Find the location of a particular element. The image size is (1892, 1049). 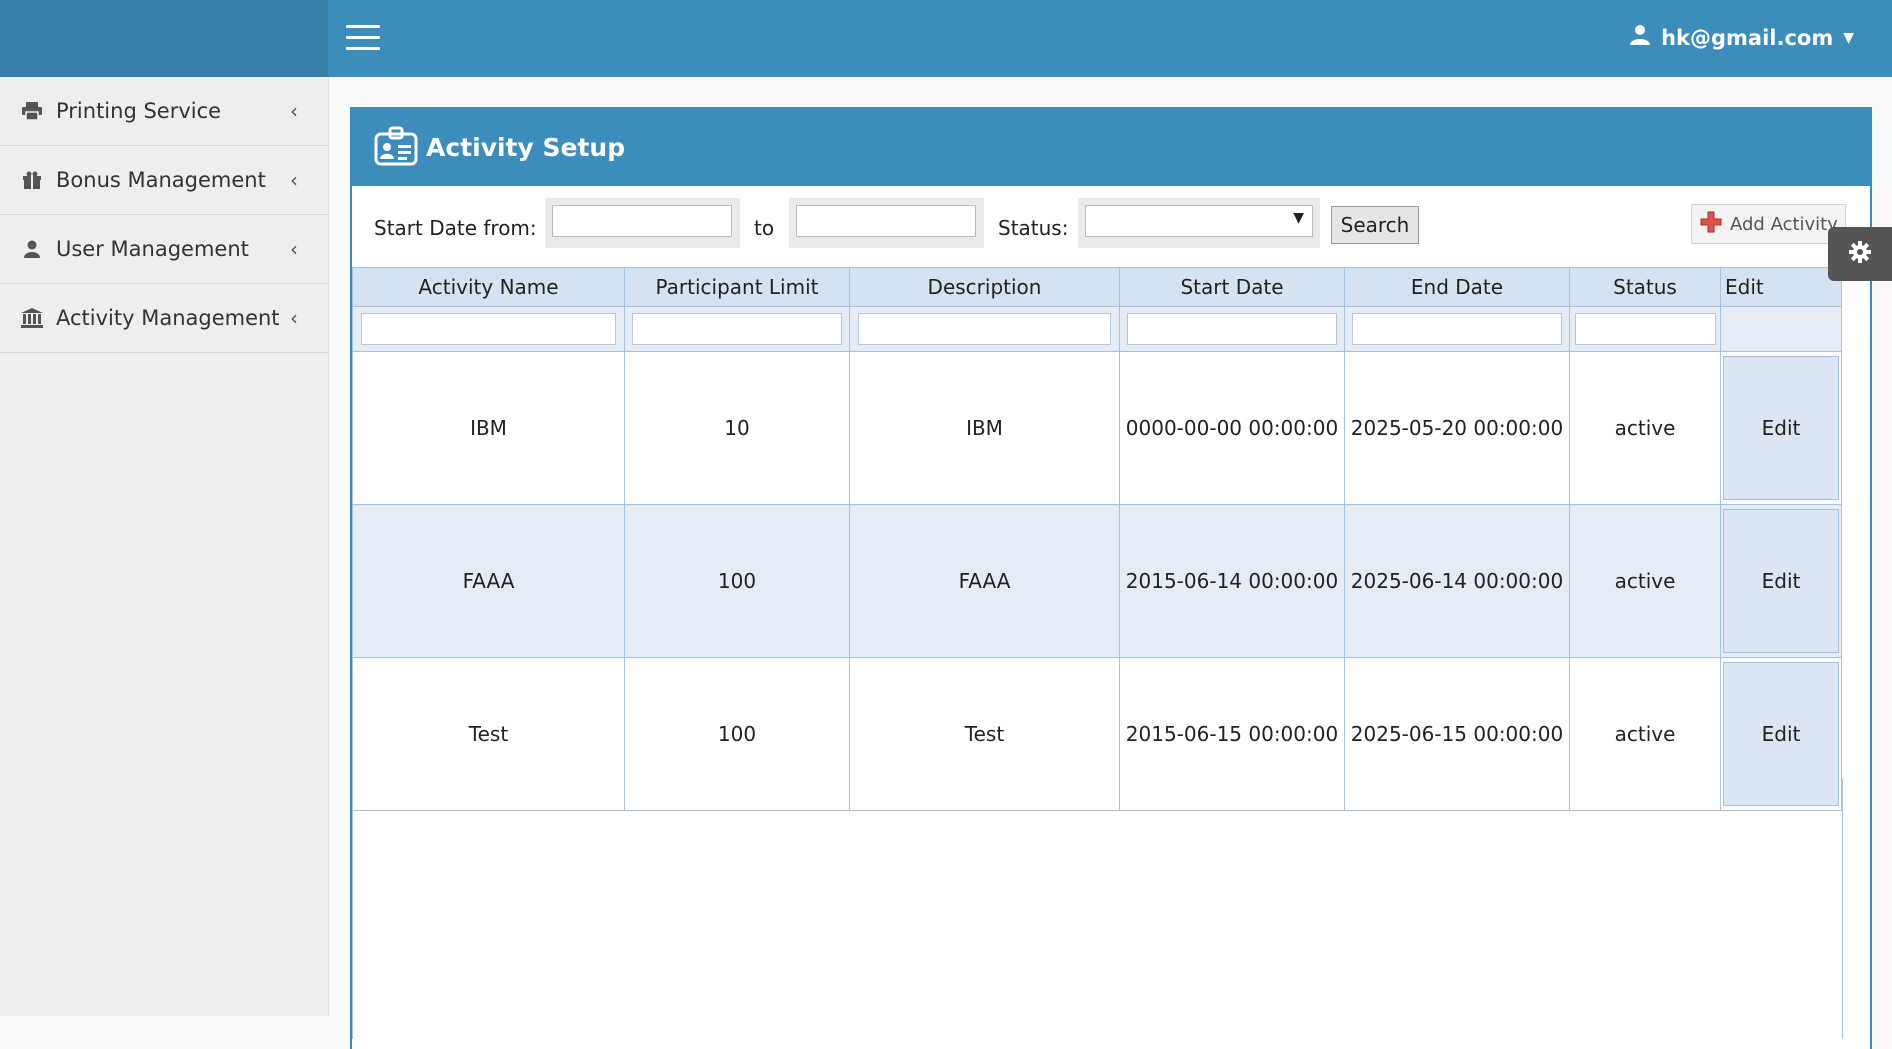

gear-icon is located at coordinates (1860, 254).